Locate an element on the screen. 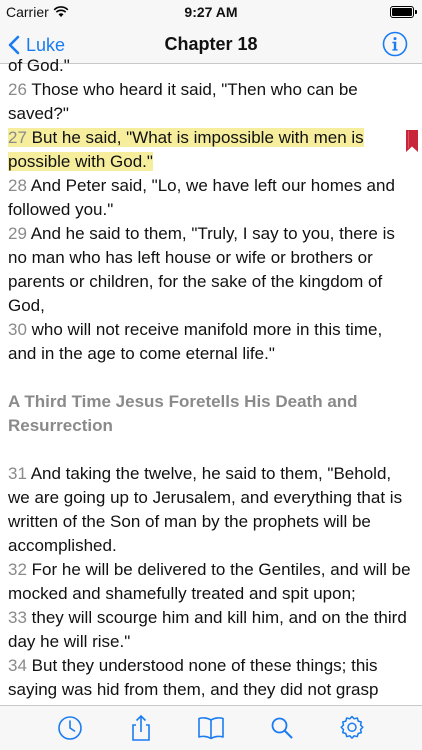 The height and width of the screenshot is (750, 422). page-title: Chapter 18 is located at coordinates (211, 44).